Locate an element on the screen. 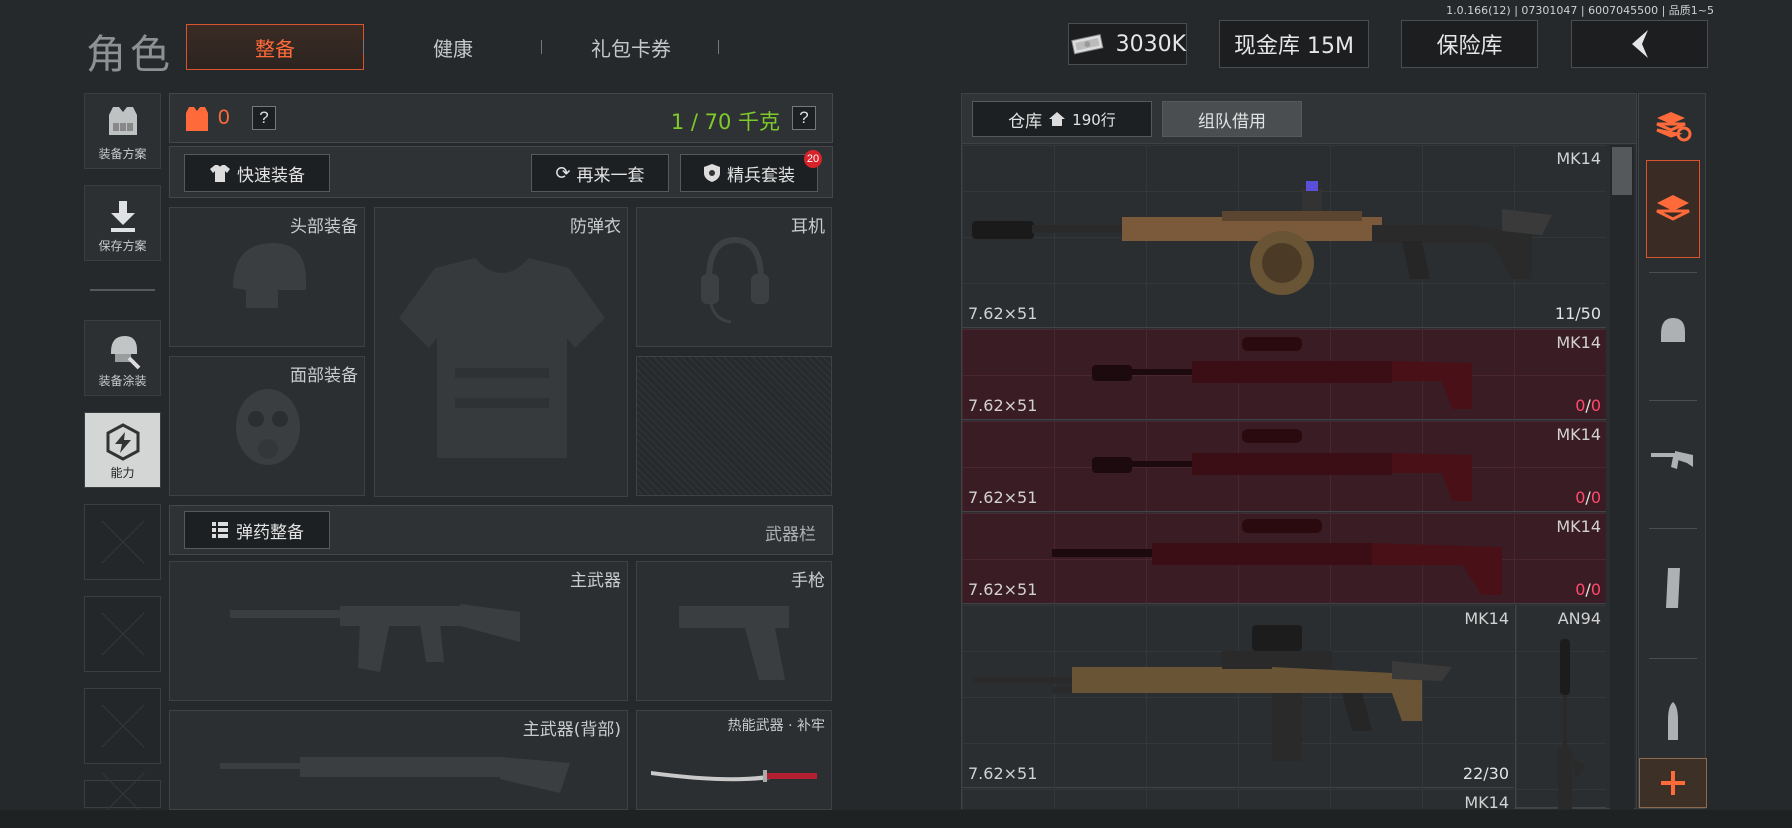 Image resolution: width=1792 pixels, height=828 pixels. save-plan-button: 保存方案 is located at coordinates (122, 223).